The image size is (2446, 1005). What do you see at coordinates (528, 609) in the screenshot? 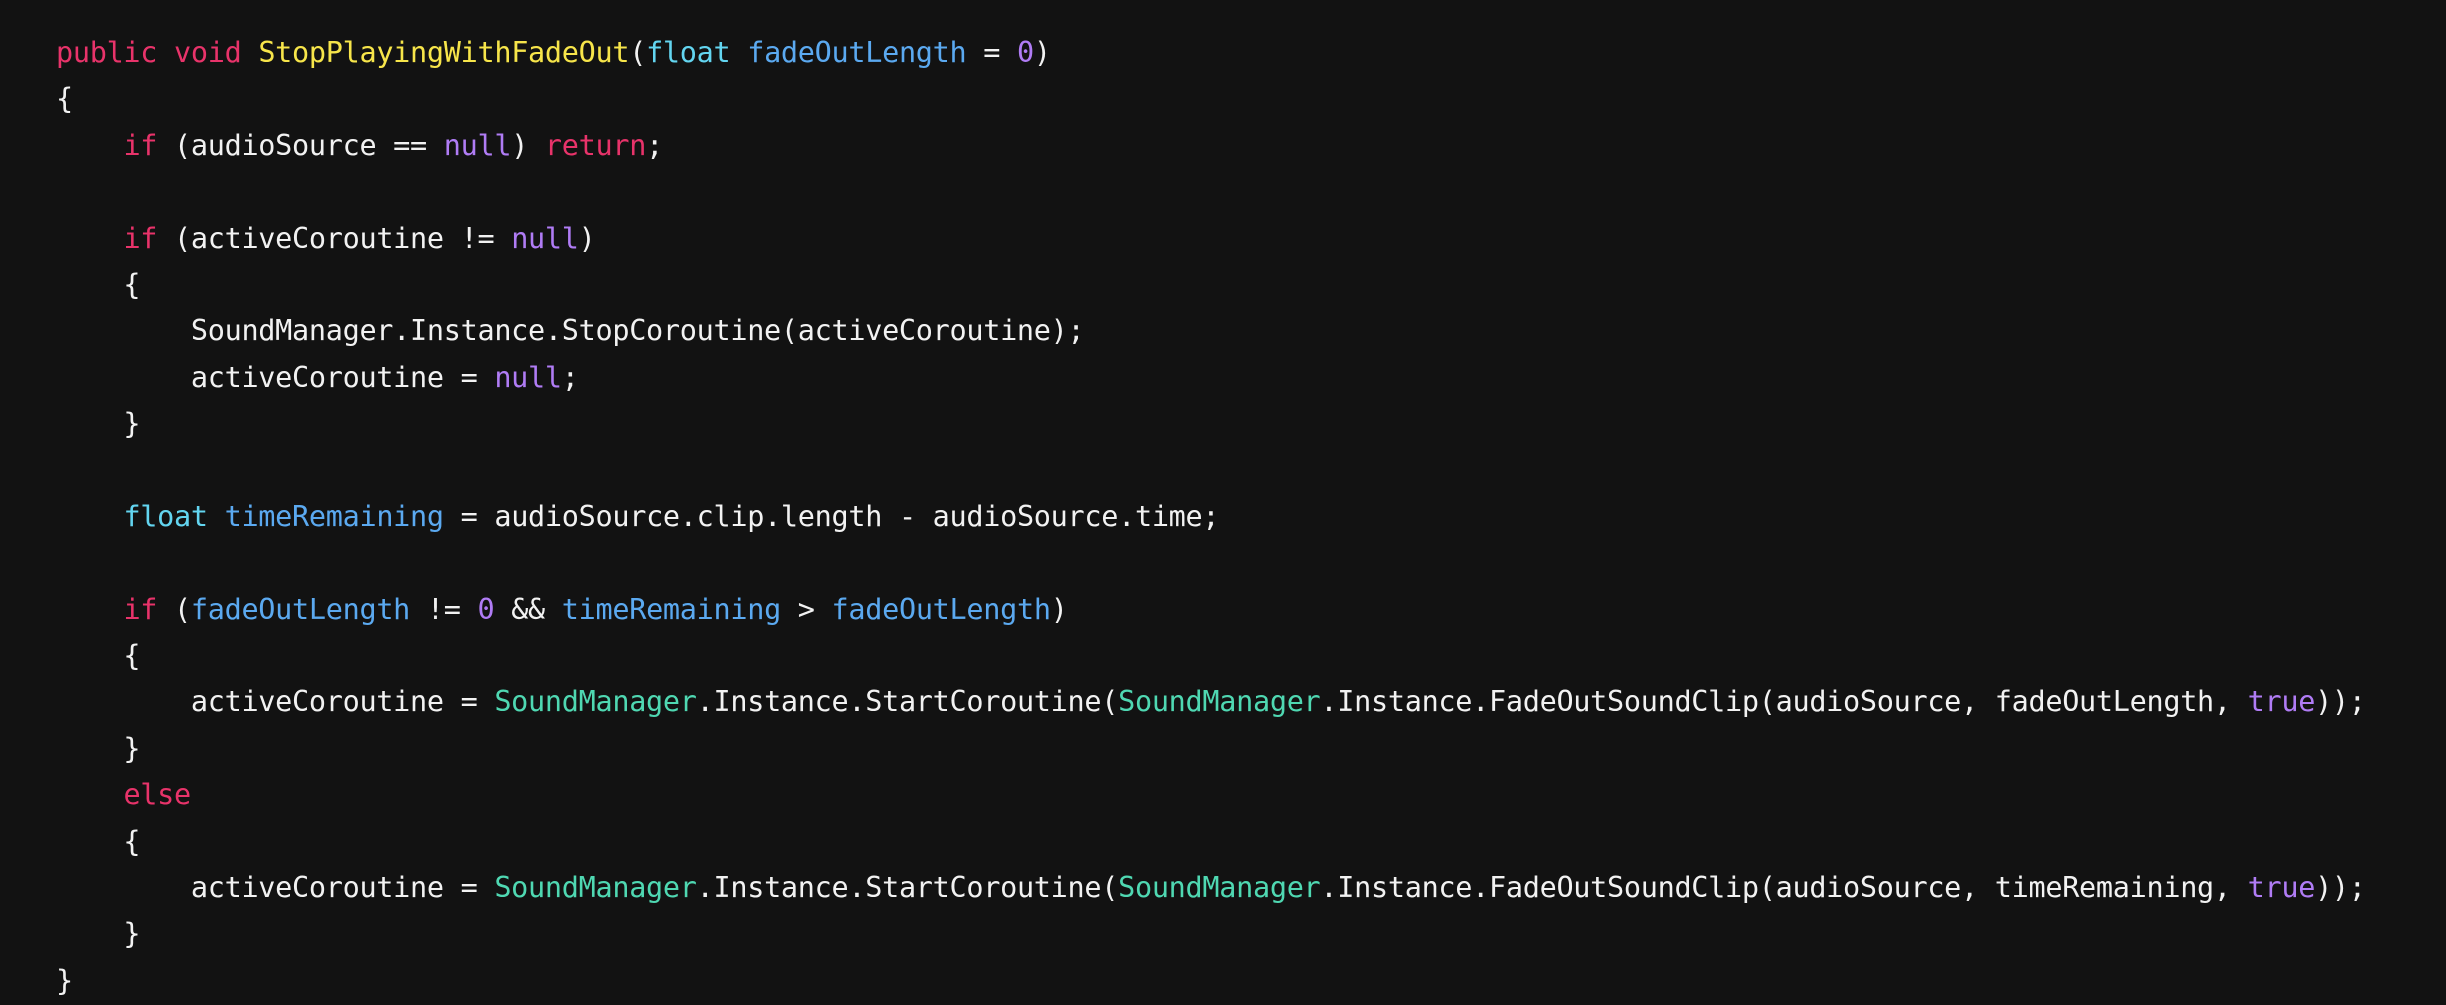
I see `code-token-plain: &&` at bounding box center [528, 609].